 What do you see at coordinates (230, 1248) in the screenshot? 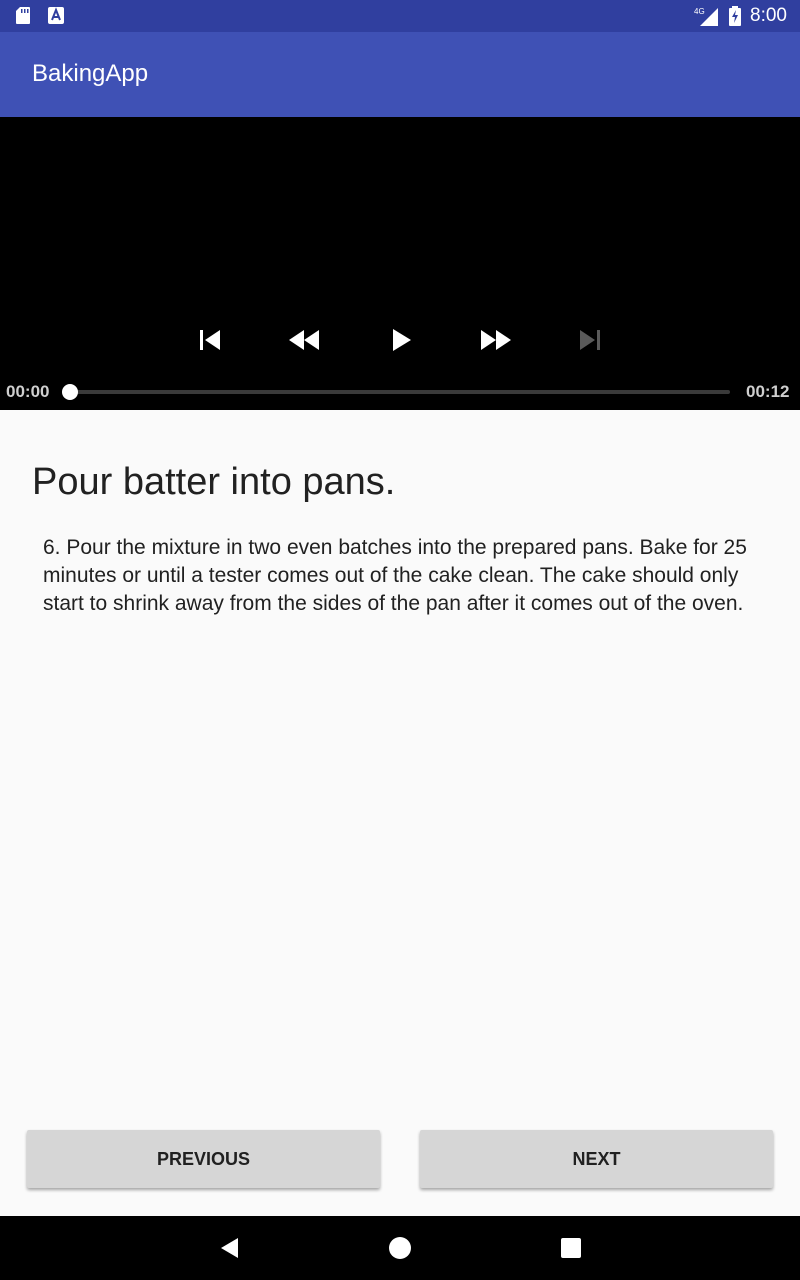
I see `back-icon` at bounding box center [230, 1248].